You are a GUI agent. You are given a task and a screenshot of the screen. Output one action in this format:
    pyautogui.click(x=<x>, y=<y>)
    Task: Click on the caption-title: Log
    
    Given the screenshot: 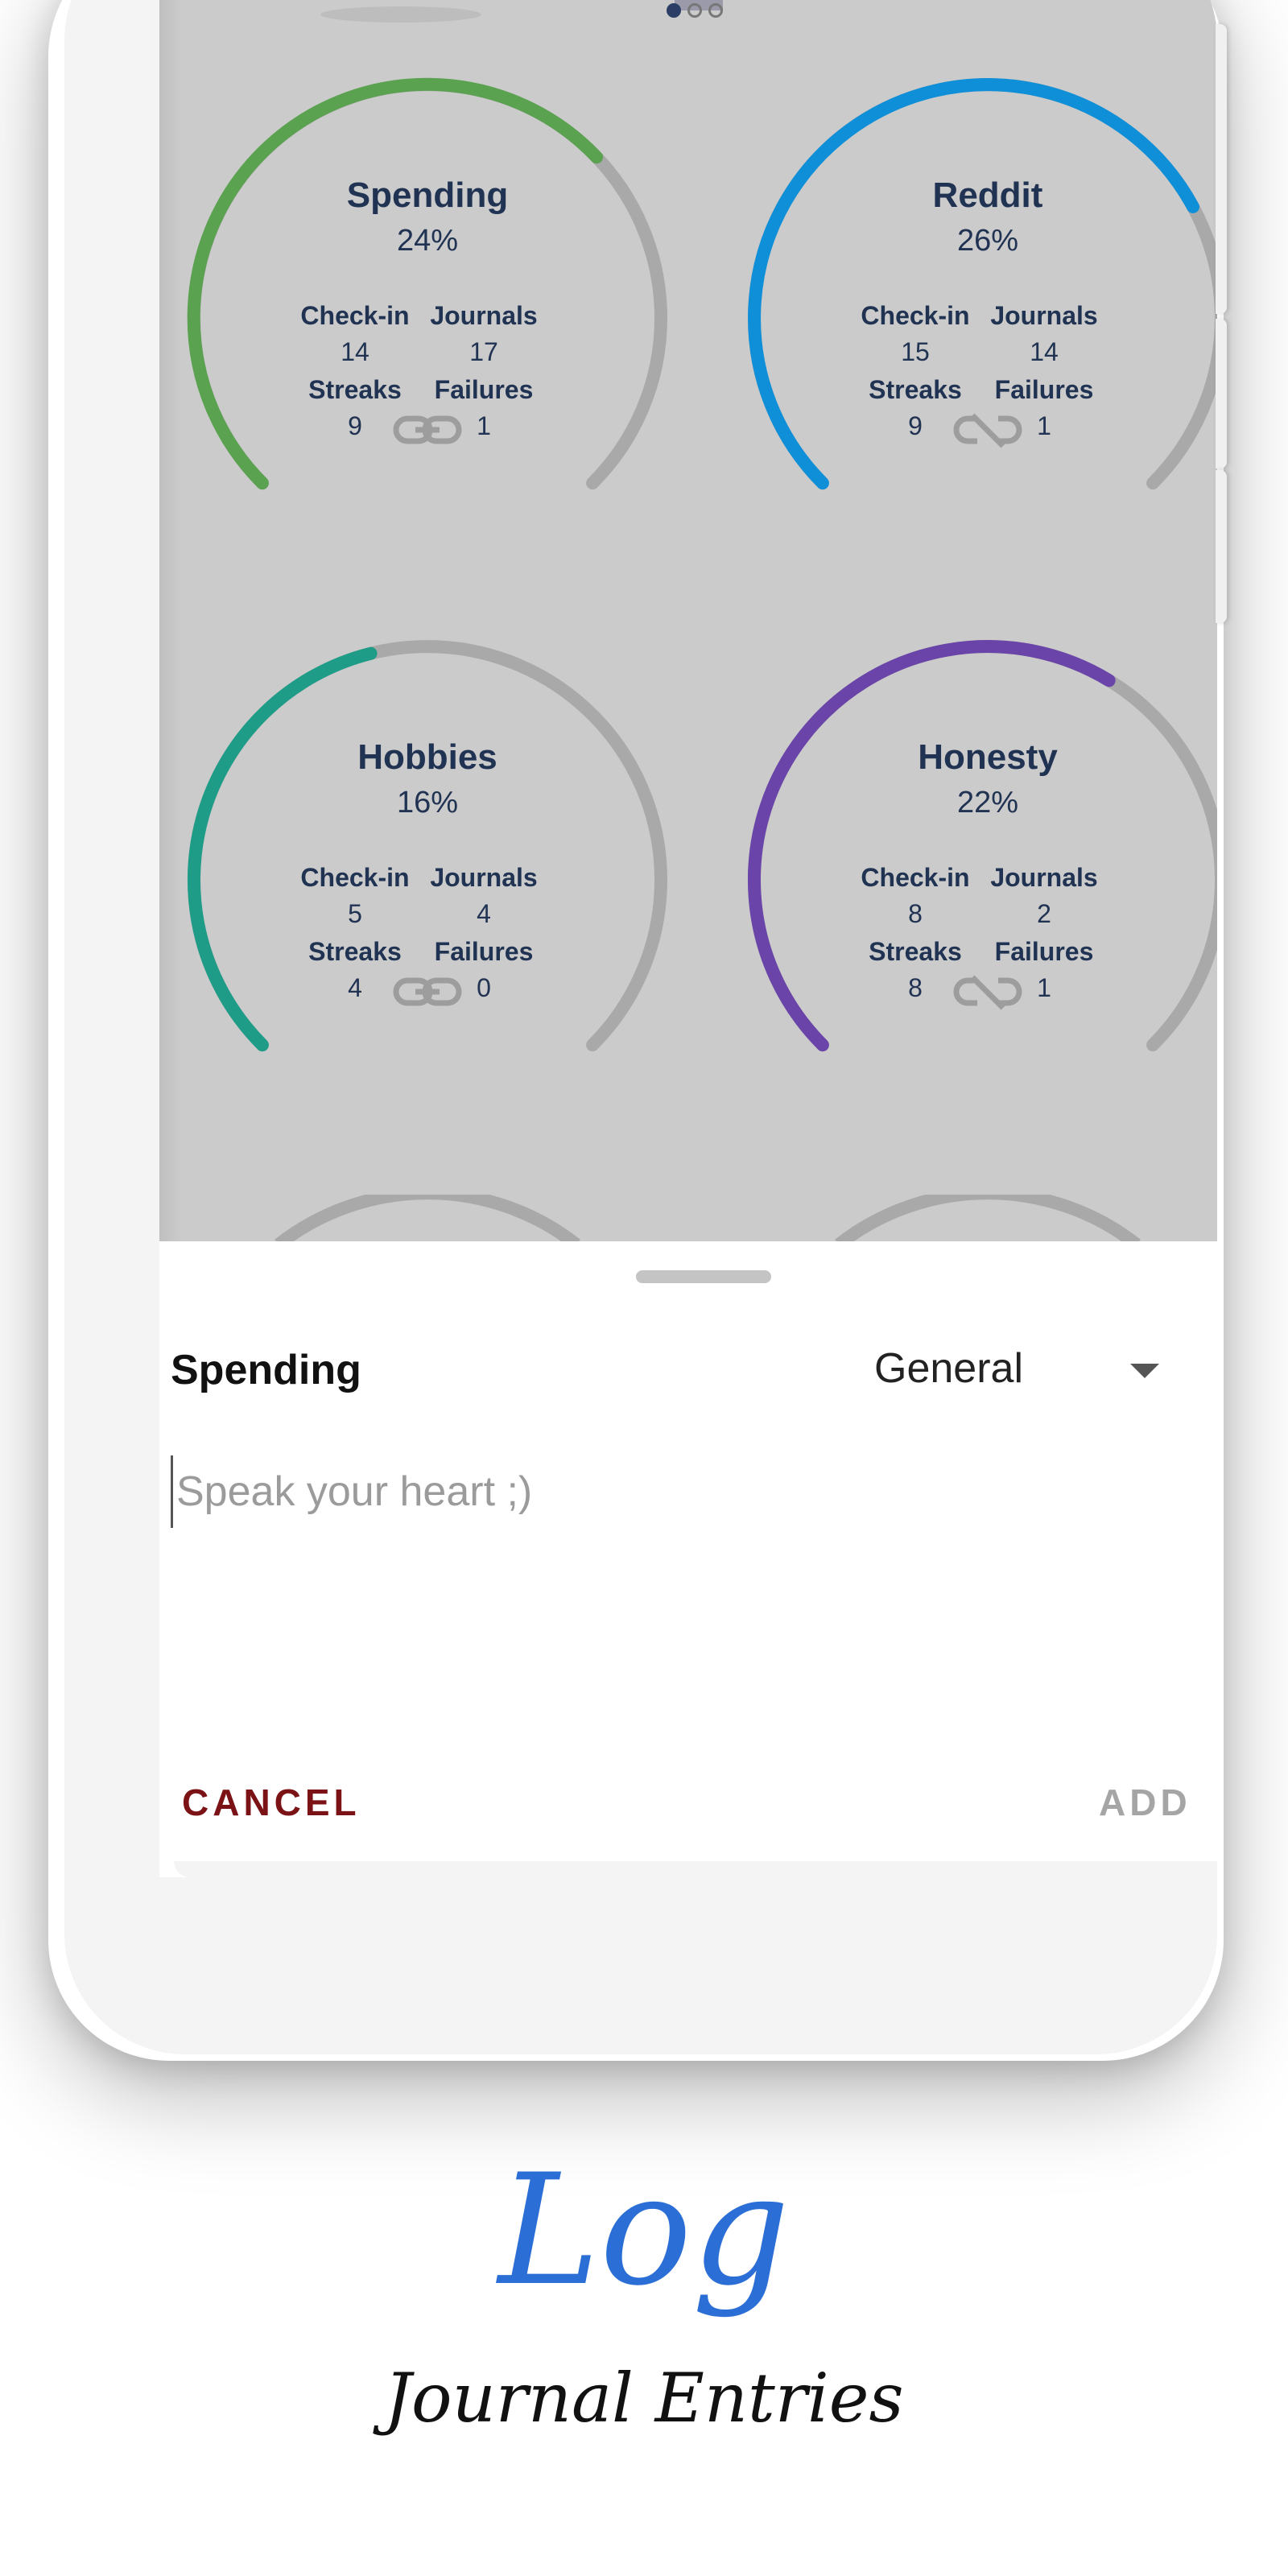 What is the action you would take?
    pyautogui.click(x=644, y=2230)
    